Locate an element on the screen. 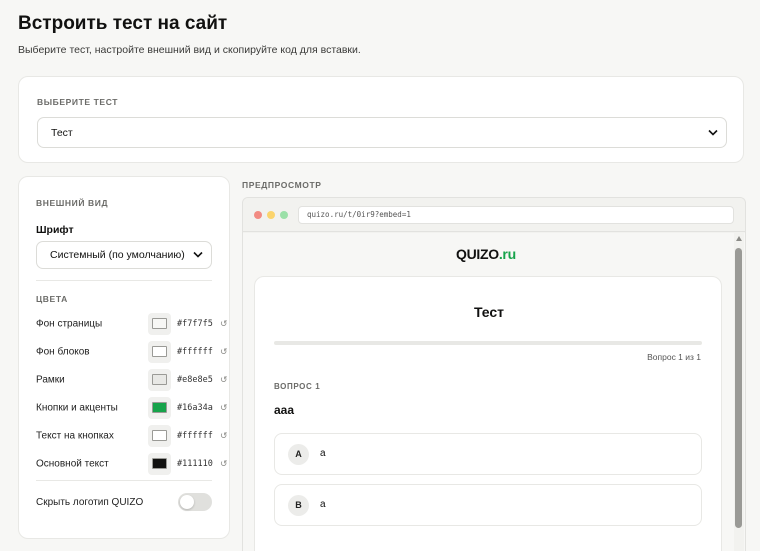 The width and height of the screenshot is (760, 551). brand-logo: QUIZO.ru is located at coordinates (486, 254).